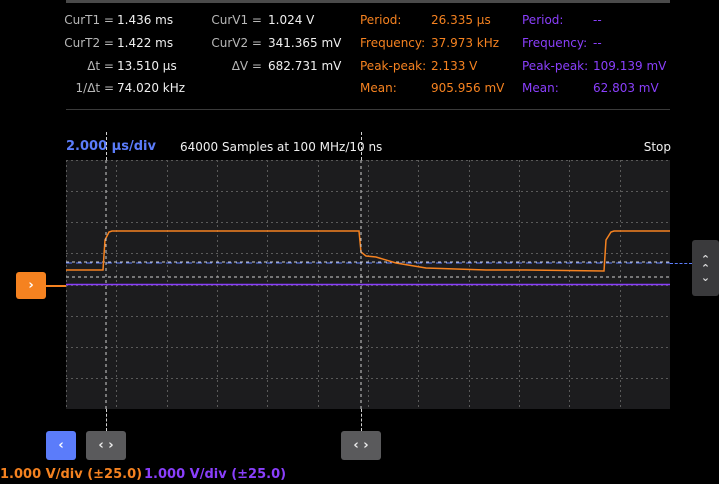 Image resolution: width=719 pixels, height=484 pixels. What do you see at coordinates (381, 20) in the screenshot?
I see `ch1-period-label: Period:` at bounding box center [381, 20].